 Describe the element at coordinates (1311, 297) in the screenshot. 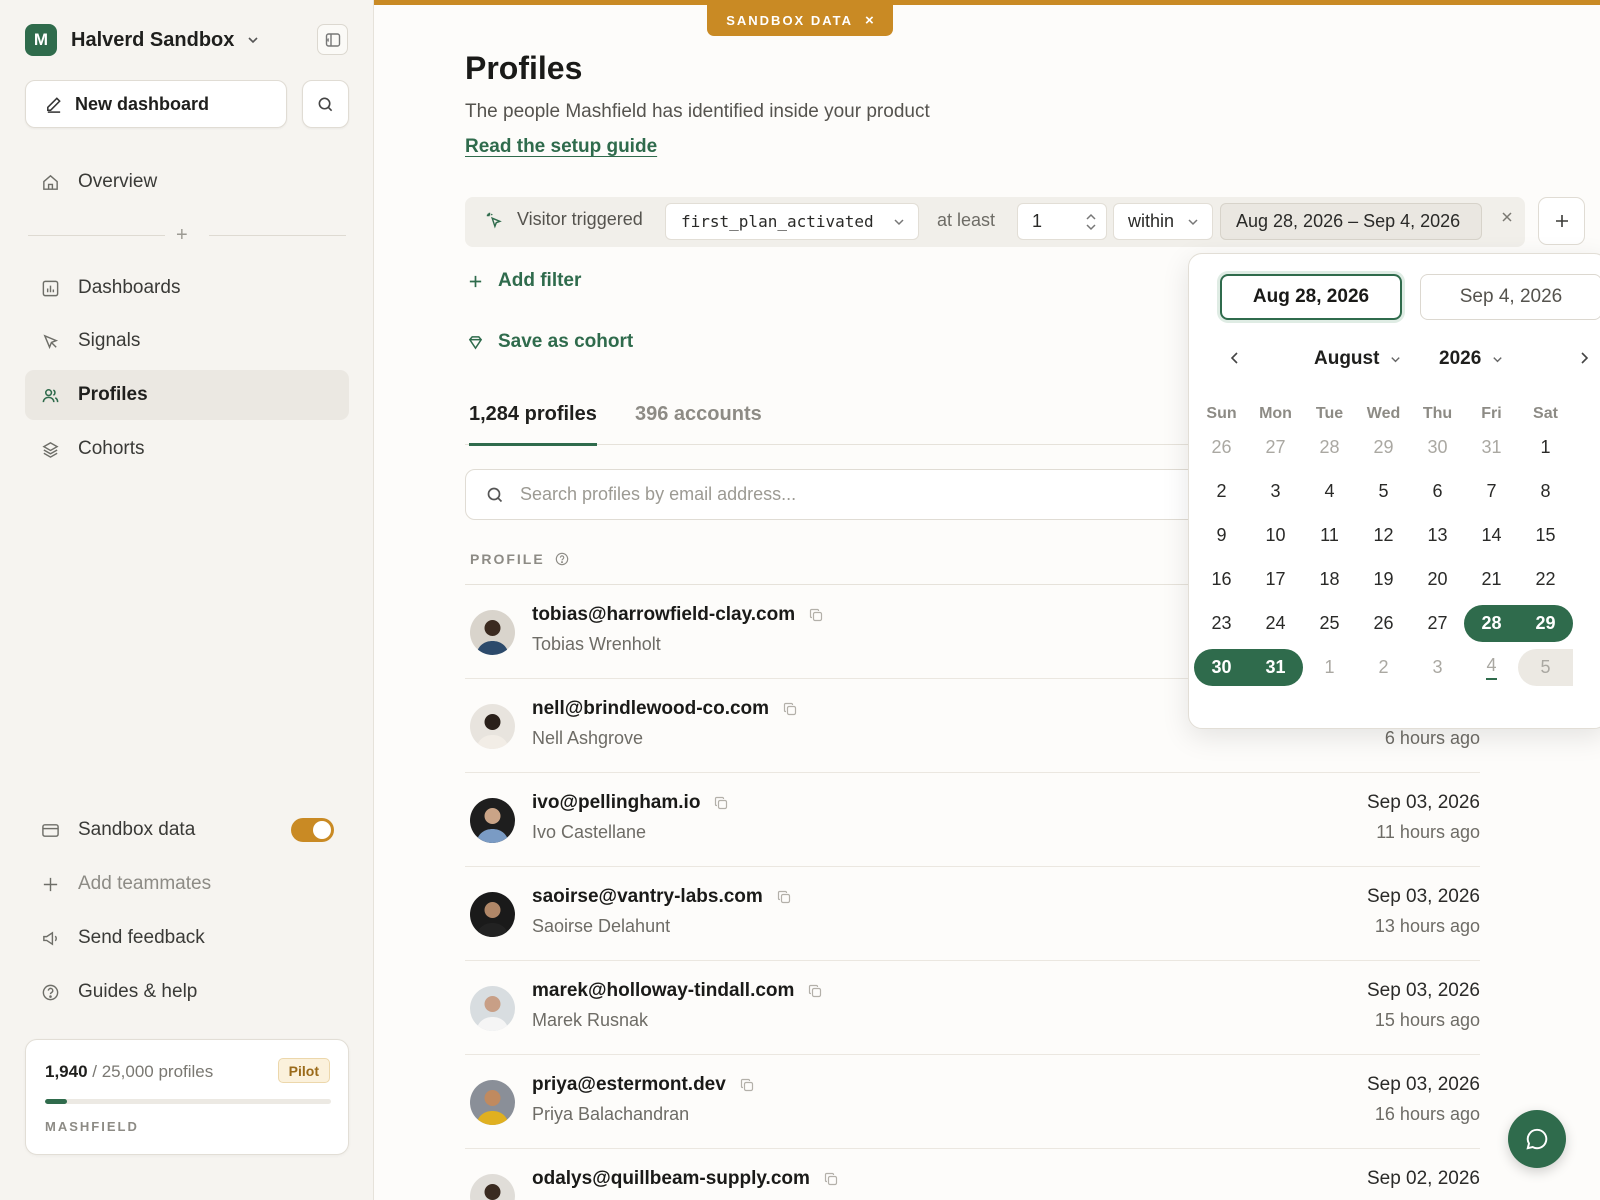

I see `start-date-input: Aug 28, 2026` at that location.